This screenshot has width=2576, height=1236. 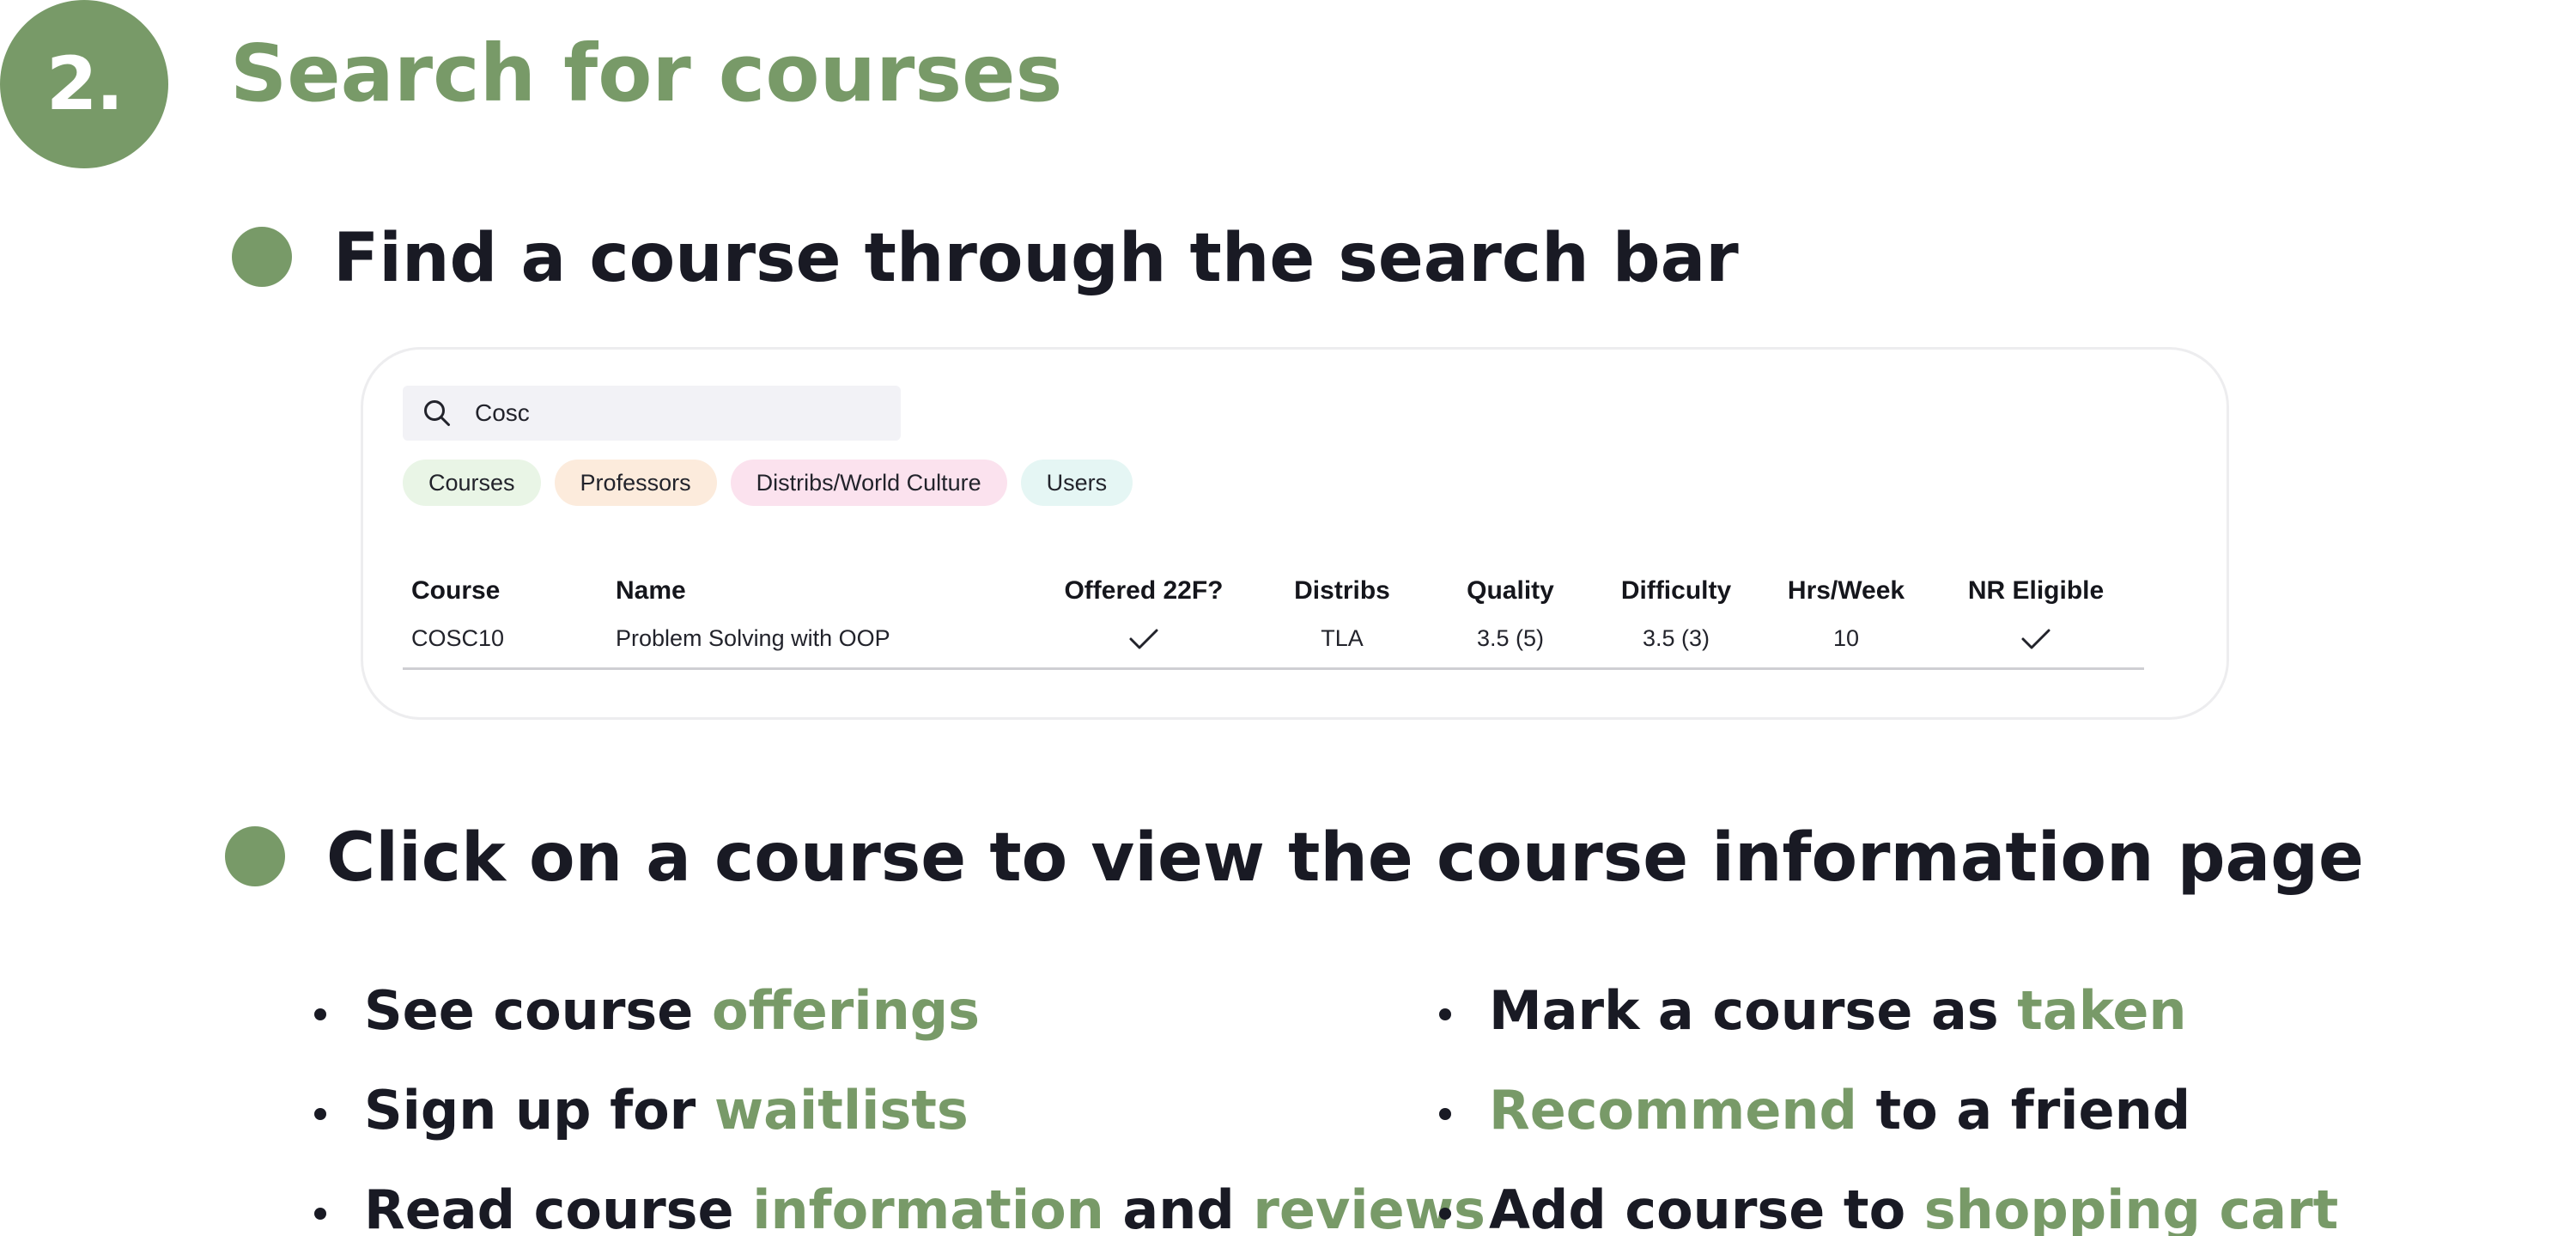 What do you see at coordinates (1888, 1134) in the screenshot?
I see `list-item: Recommend to a friend` at bounding box center [1888, 1134].